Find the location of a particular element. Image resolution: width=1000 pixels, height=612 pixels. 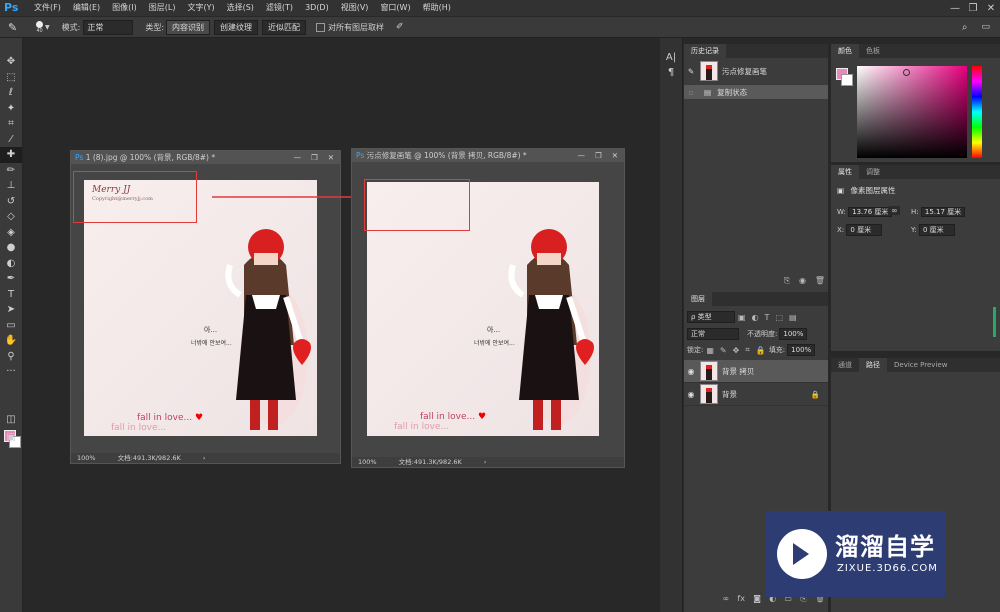

tab-history: 历史记录 is located at coordinates (705, 51).